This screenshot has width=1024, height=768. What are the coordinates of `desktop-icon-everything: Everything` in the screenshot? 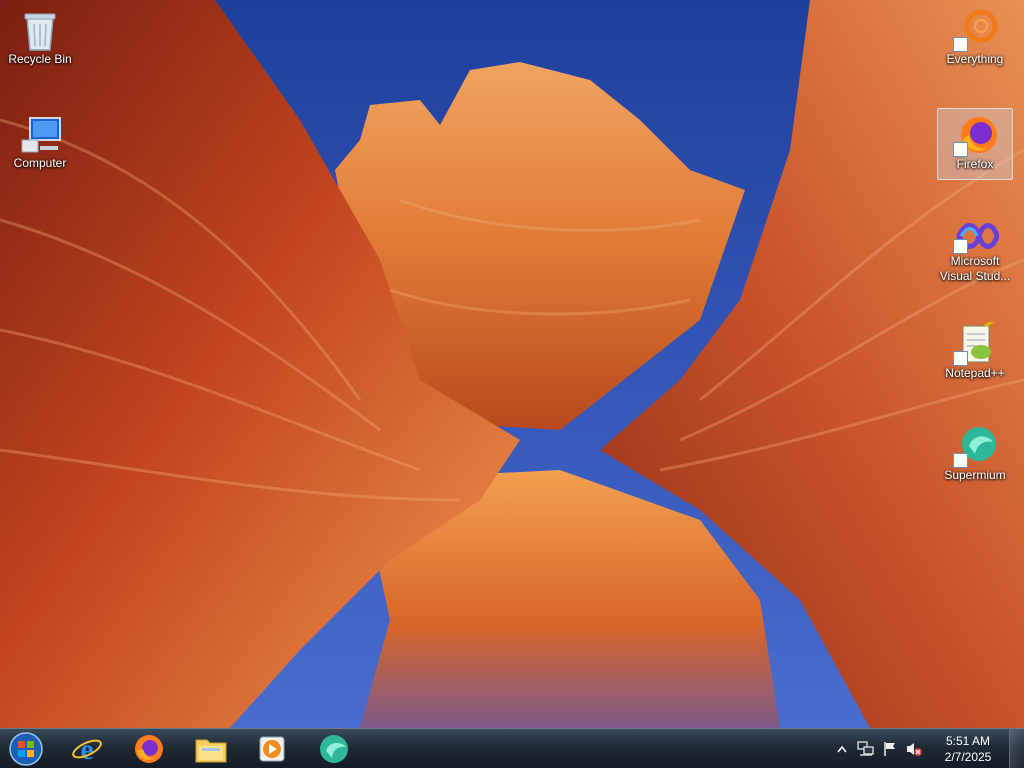 It's located at (975, 40).